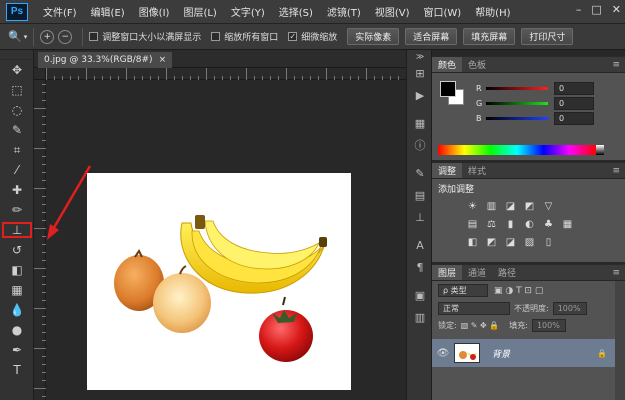 This screenshot has height=400, width=625. What do you see at coordinates (518, 291) in the screenshot?
I see `filter-icons: ▣ ◑ T ⊡ ▢` at bounding box center [518, 291].